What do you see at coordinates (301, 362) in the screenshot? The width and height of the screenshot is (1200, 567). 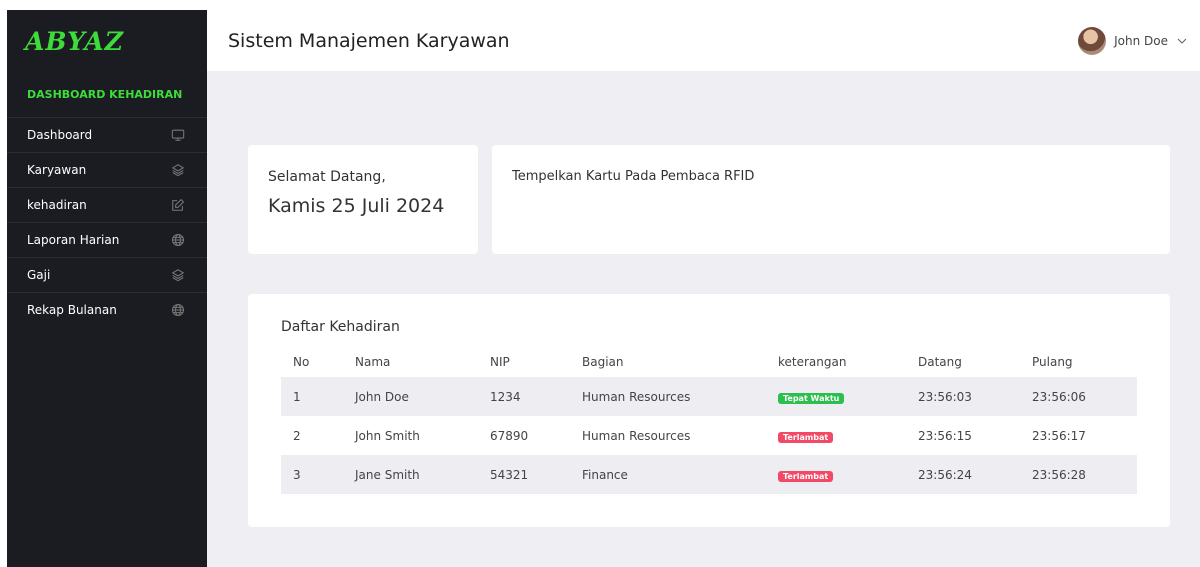 I see `column-header-no: No` at bounding box center [301, 362].